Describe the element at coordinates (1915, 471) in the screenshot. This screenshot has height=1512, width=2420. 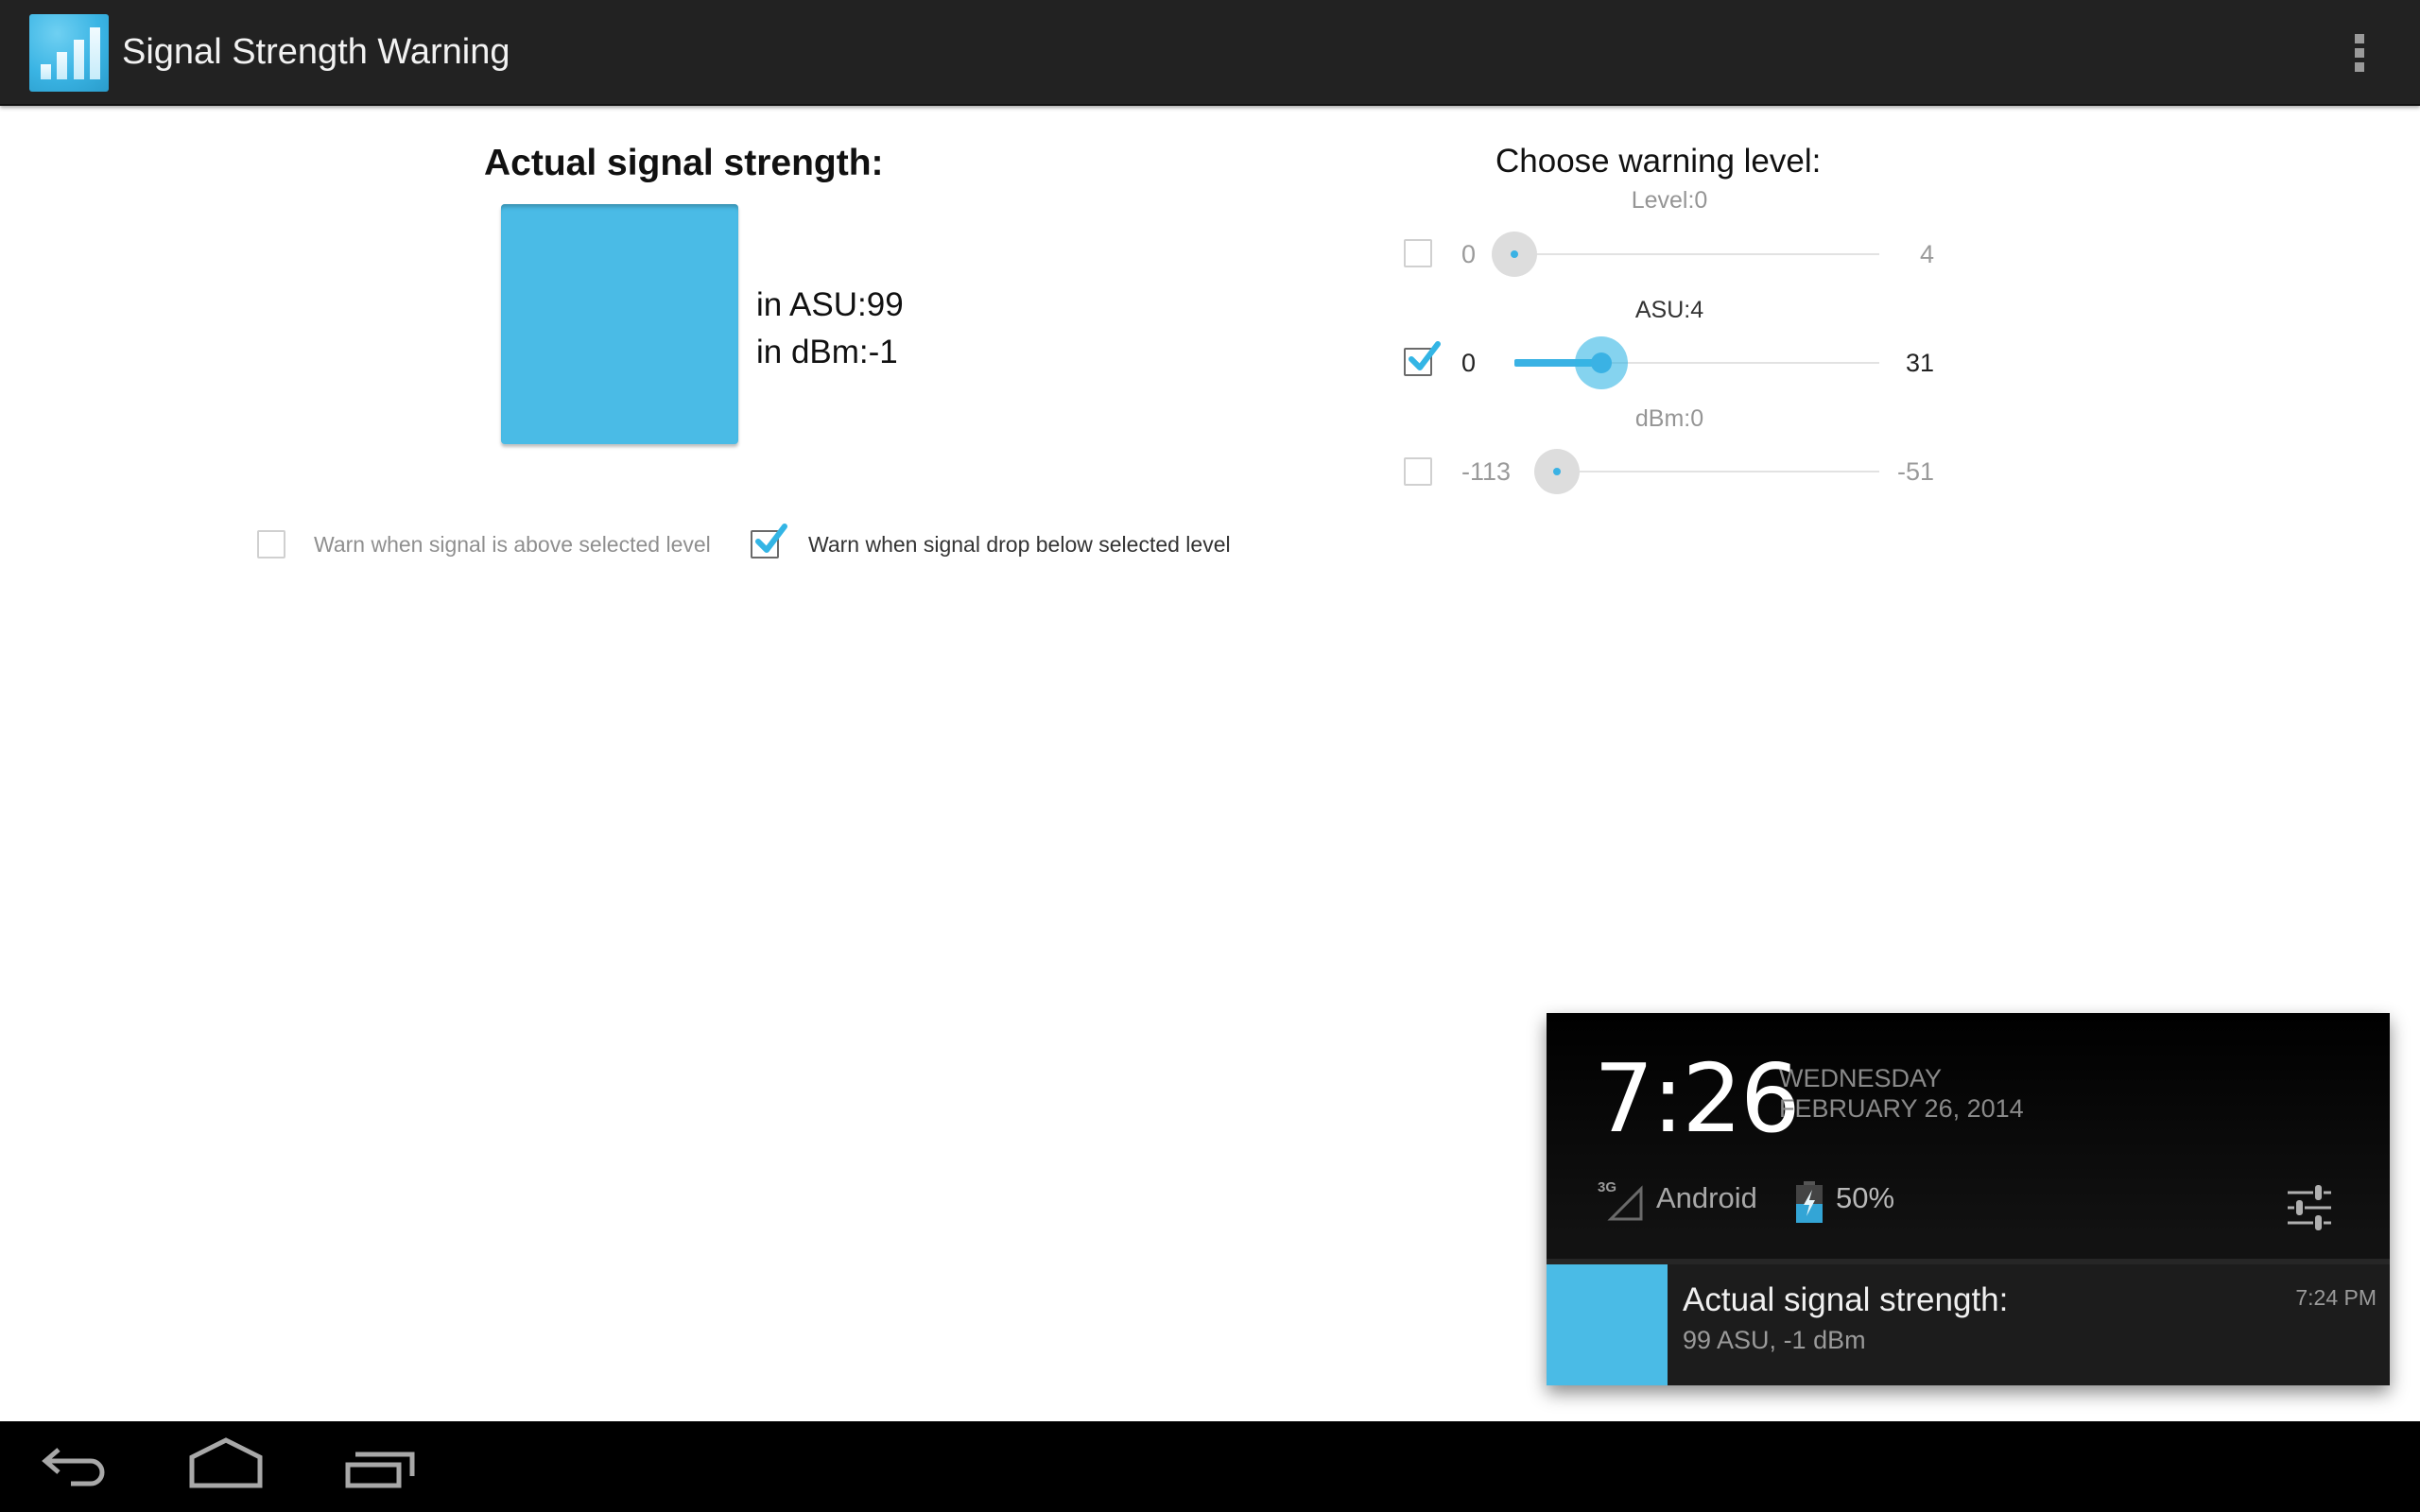
I see `dbm-max-label: -51` at that location.